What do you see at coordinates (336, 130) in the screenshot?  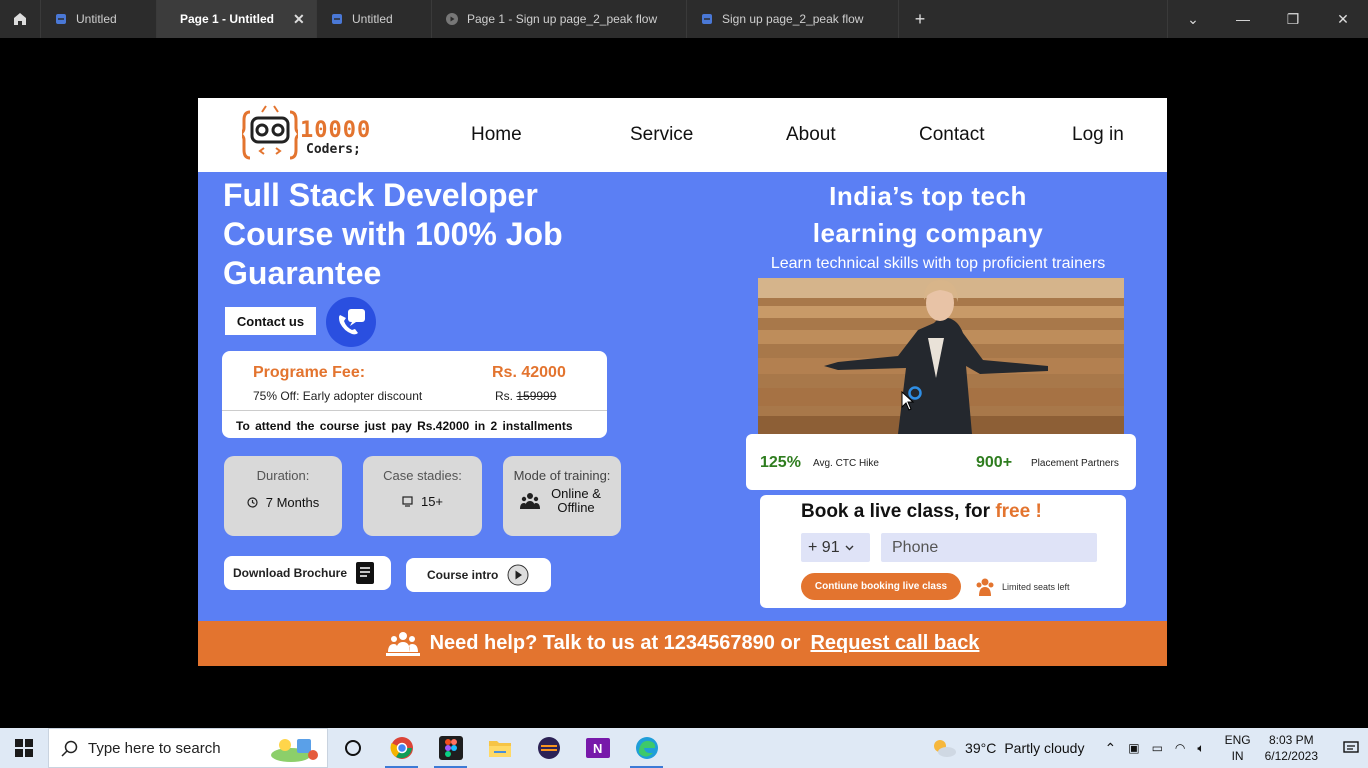 I see `logo-number: 10000` at bounding box center [336, 130].